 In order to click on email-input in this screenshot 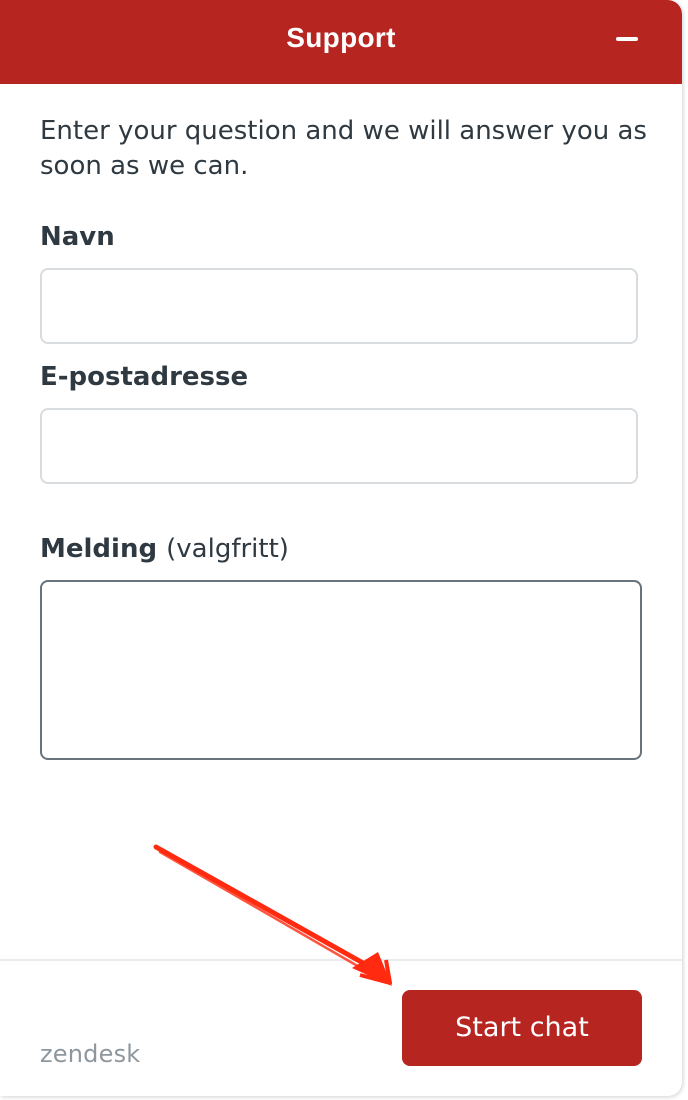, I will do `click(339, 446)`.